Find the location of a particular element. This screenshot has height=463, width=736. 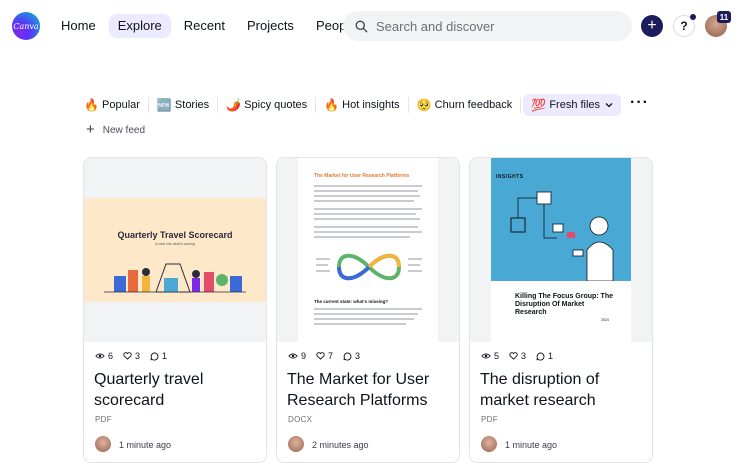

new-feed-button: + New feed is located at coordinates (116, 129).